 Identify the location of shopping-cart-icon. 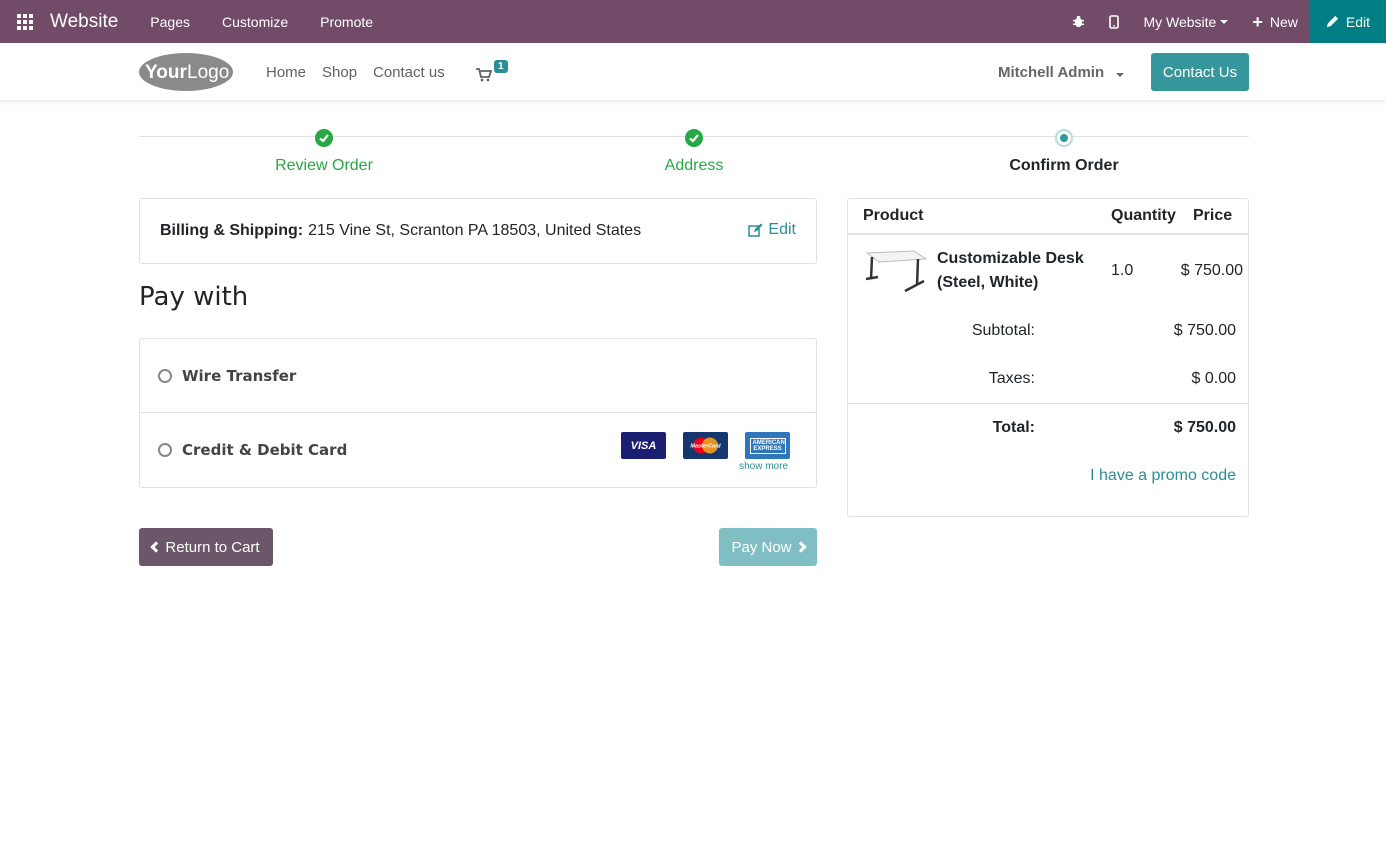
(484, 75).